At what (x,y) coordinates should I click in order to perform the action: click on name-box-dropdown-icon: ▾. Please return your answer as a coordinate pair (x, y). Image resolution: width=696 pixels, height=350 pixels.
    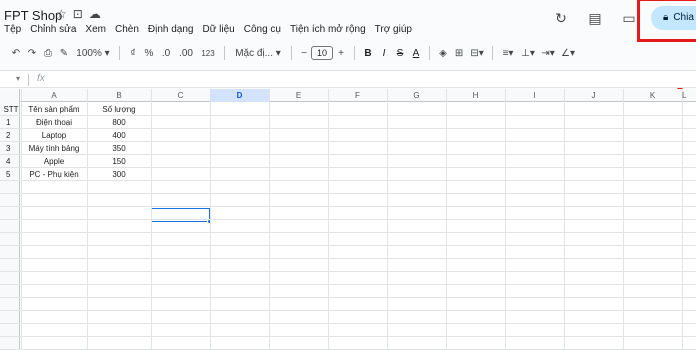
    Looking at the image, I should click on (18, 78).